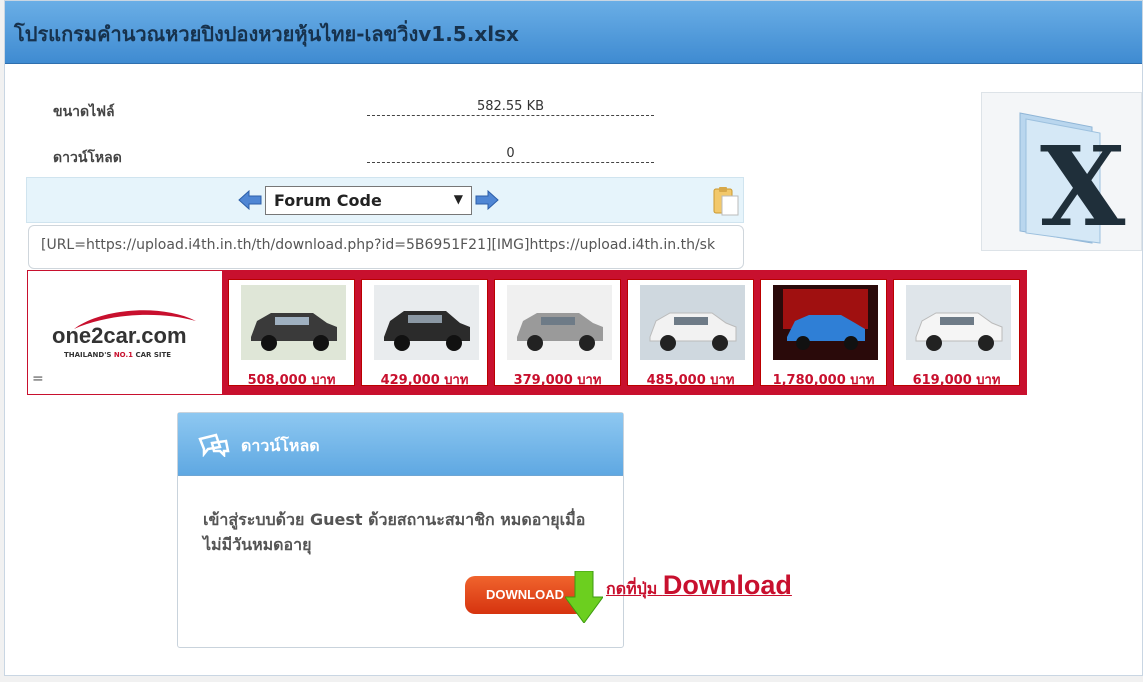 The width and height of the screenshot is (1143, 682). Describe the element at coordinates (510, 154) in the screenshot. I see `downloads-value: 0` at that location.